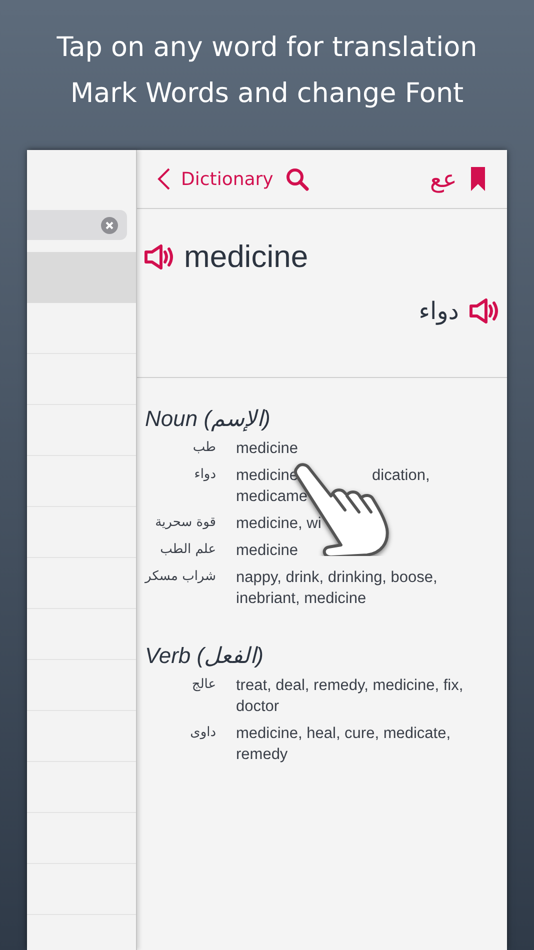  Describe the element at coordinates (401, 476) in the screenshot. I see `translation-text: dication,` at that location.